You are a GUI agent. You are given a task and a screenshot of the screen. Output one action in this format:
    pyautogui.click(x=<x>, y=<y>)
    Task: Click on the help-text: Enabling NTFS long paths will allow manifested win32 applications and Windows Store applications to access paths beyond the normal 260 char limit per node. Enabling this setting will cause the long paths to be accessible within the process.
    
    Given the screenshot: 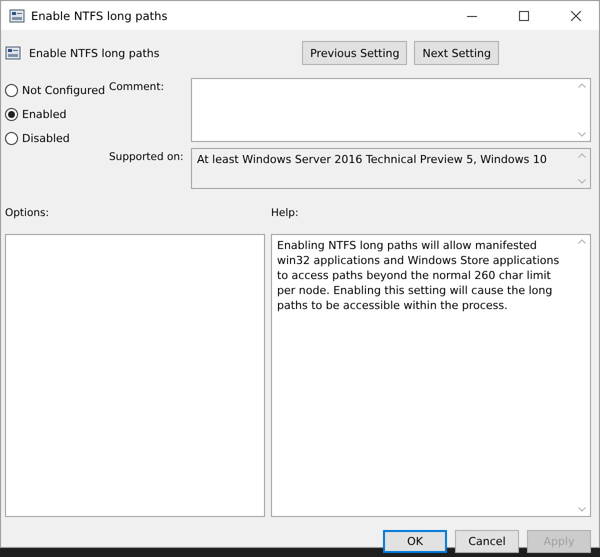 What is the action you would take?
    pyautogui.click(x=418, y=276)
    